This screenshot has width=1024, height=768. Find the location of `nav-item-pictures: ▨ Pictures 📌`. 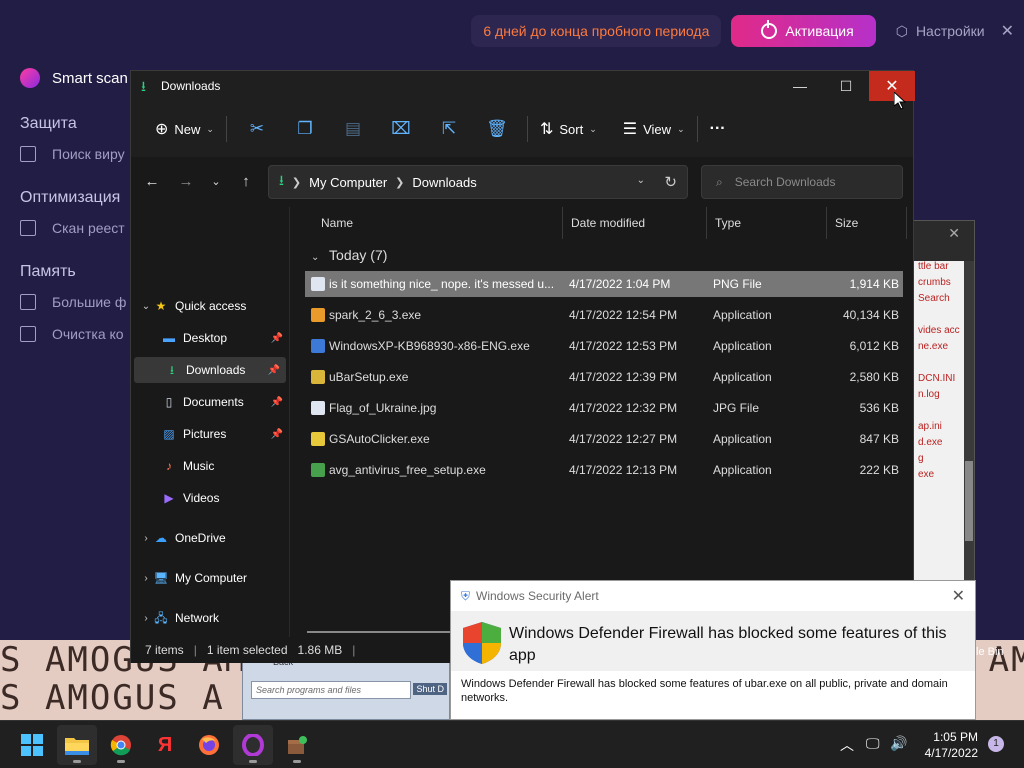

nav-item-pictures: ▨ Pictures 📌 is located at coordinates (210, 434).